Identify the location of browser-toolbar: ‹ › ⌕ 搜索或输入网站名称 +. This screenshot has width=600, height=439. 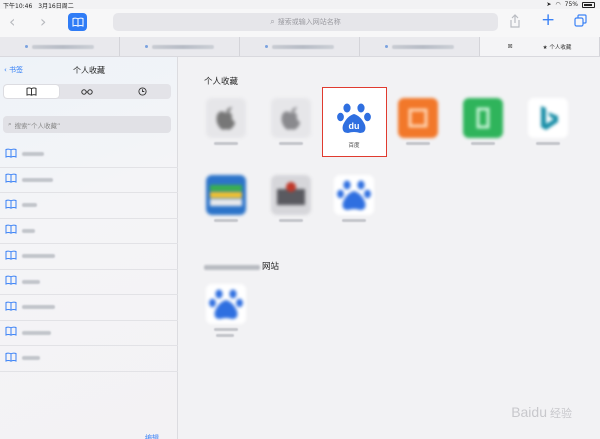
(300, 23).